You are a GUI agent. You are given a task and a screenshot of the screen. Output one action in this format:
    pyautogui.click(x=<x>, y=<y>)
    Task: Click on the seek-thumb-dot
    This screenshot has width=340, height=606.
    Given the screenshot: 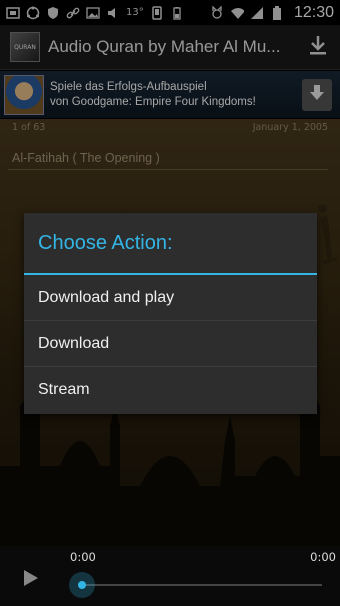 What is the action you would take?
    pyautogui.click(x=82, y=585)
    